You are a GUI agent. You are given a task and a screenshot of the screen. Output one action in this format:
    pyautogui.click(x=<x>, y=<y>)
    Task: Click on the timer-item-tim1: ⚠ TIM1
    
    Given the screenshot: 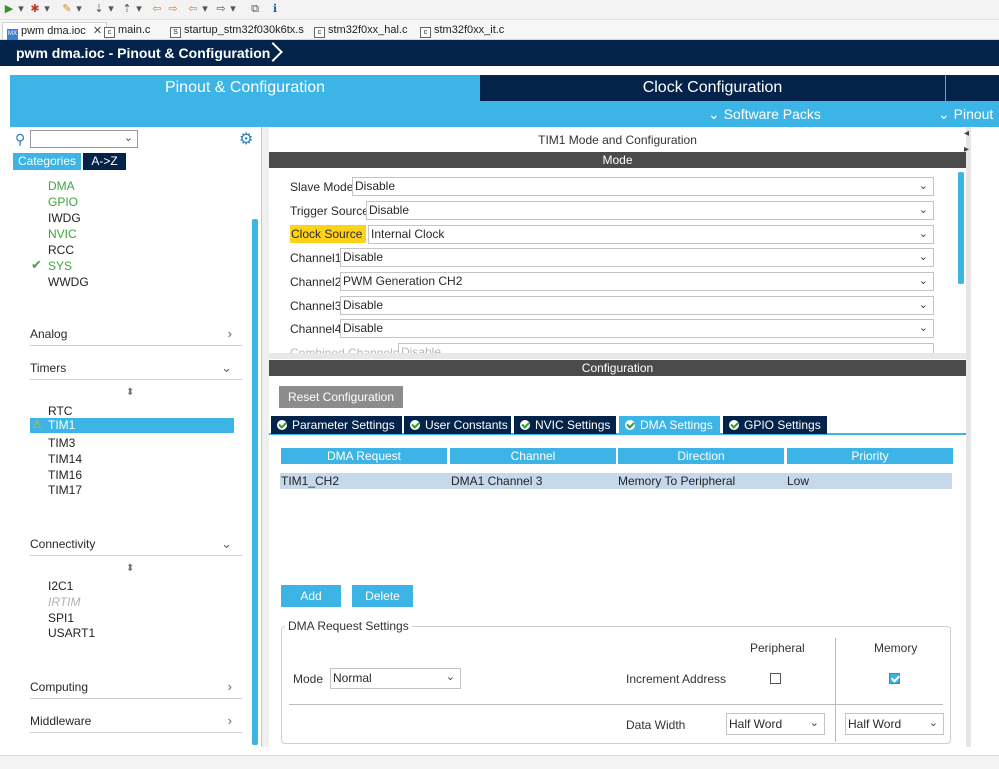 What is the action you would take?
    pyautogui.click(x=132, y=425)
    